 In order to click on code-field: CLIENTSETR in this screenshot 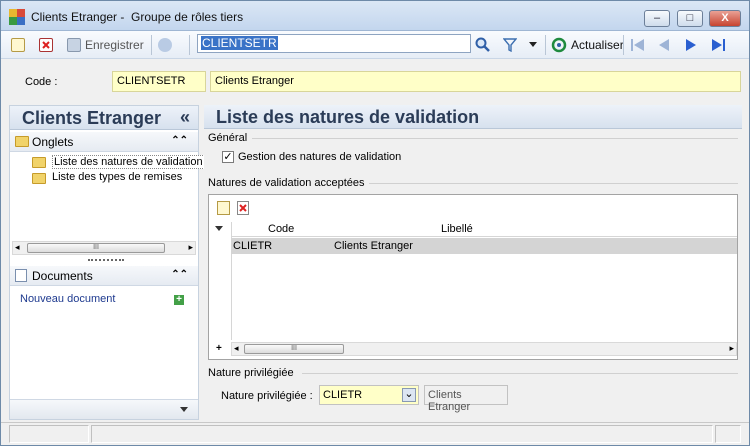, I will do `click(159, 81)`.